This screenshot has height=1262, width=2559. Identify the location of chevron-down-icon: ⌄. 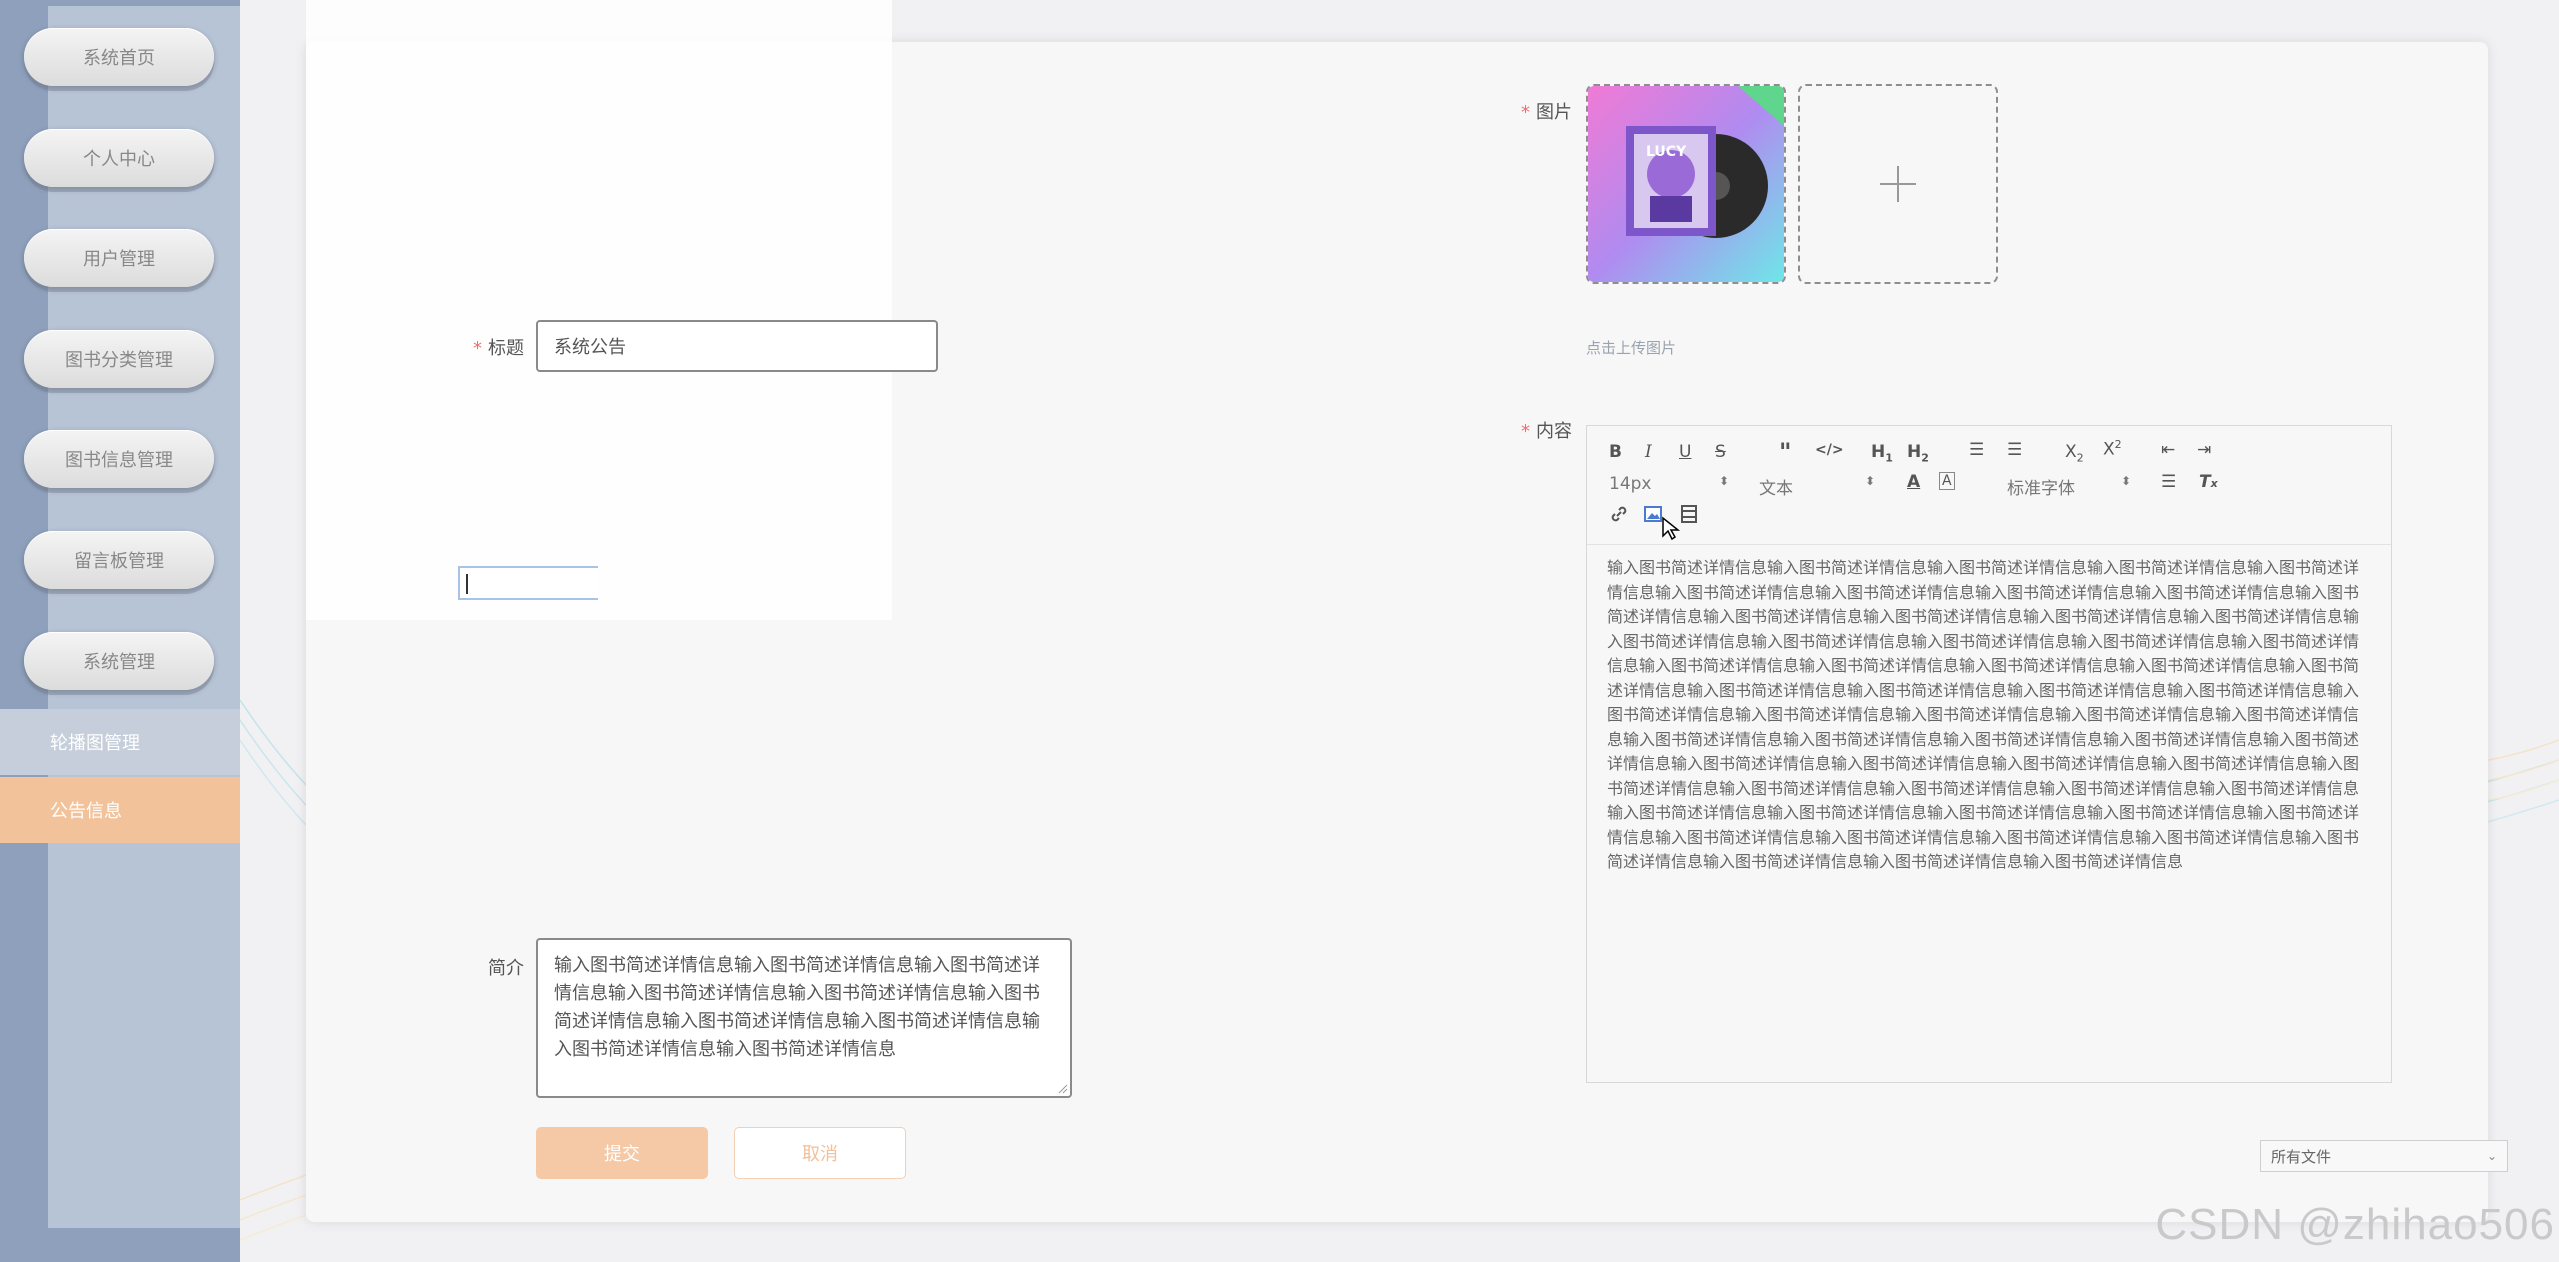
(2491, 1156).